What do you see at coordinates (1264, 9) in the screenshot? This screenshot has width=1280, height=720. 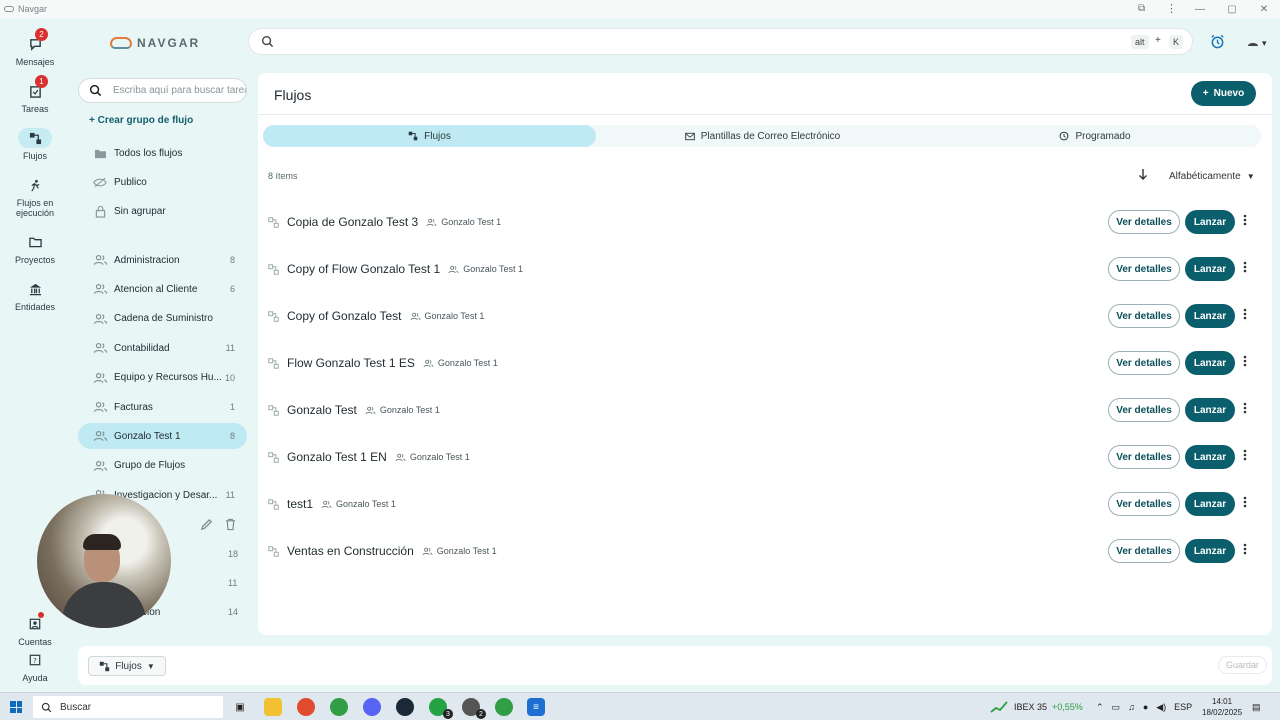 I see `close-window-button: ✕` at bounding box center [1264, 9].